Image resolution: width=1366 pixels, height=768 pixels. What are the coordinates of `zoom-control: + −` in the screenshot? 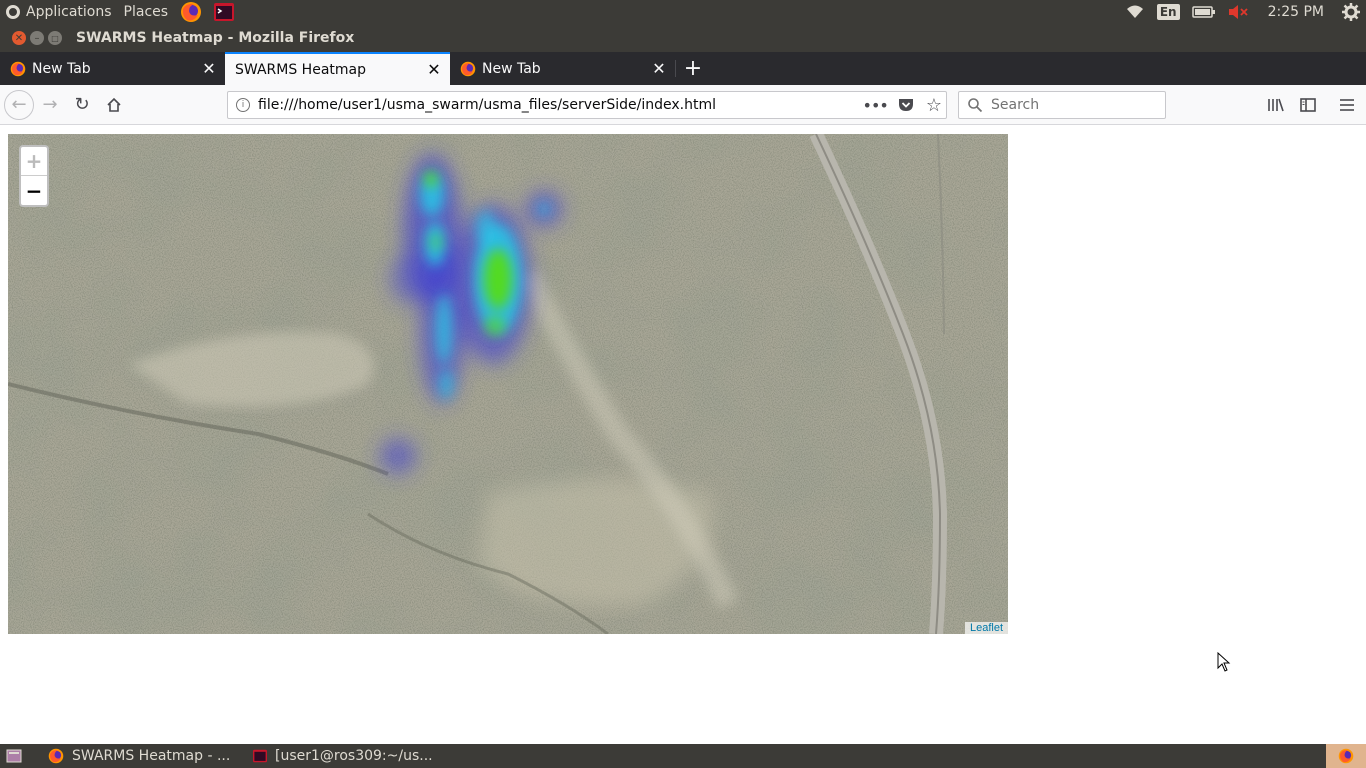 It's located at (34, 176).